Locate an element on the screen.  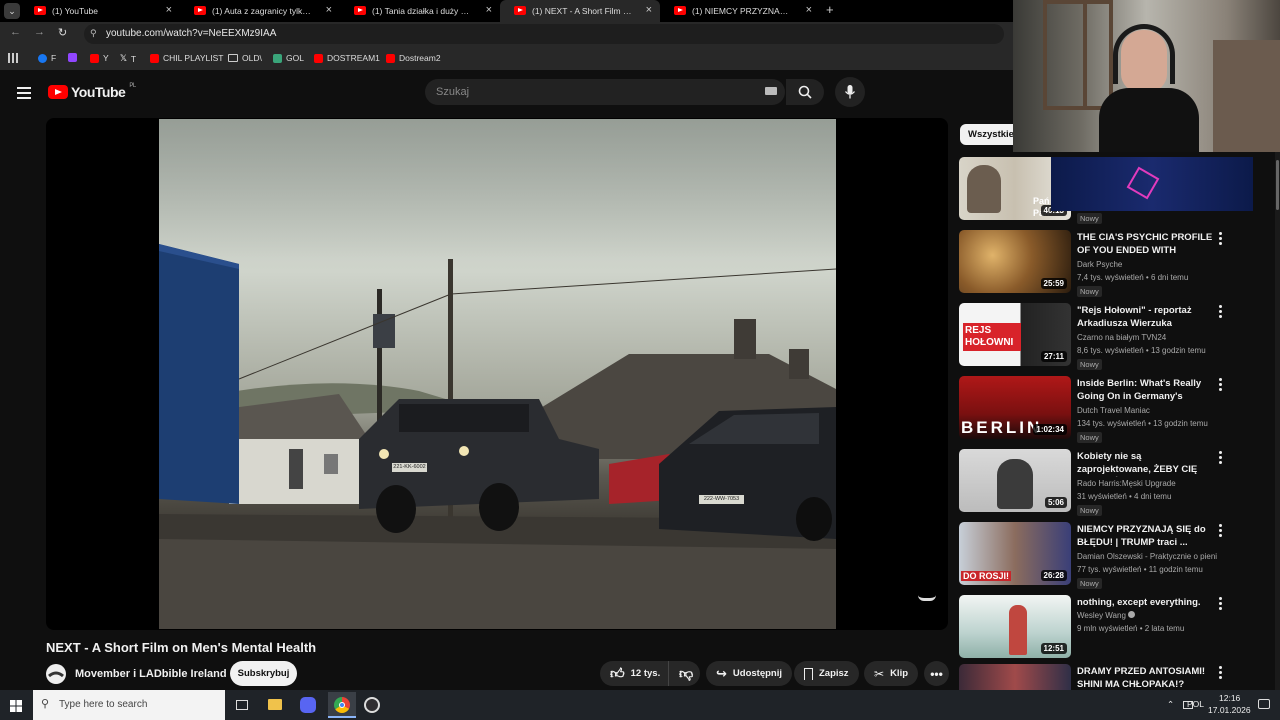
channel-avatar is located at coordinates (56, 674).